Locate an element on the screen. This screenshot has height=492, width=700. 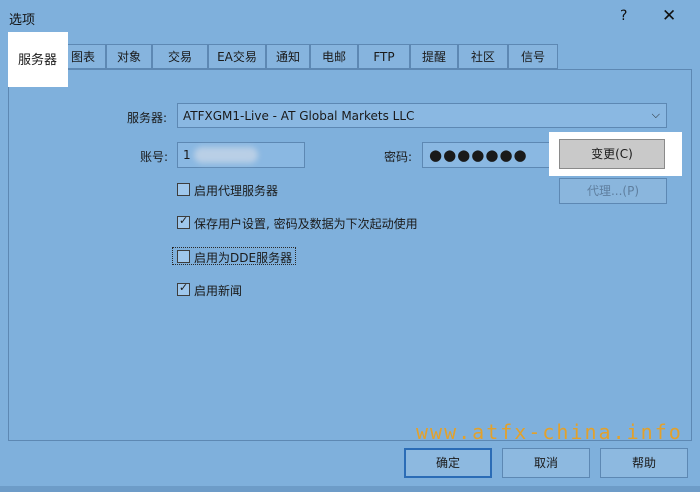
tab-alerts: 提醒 is located at coordinates (434, 56).